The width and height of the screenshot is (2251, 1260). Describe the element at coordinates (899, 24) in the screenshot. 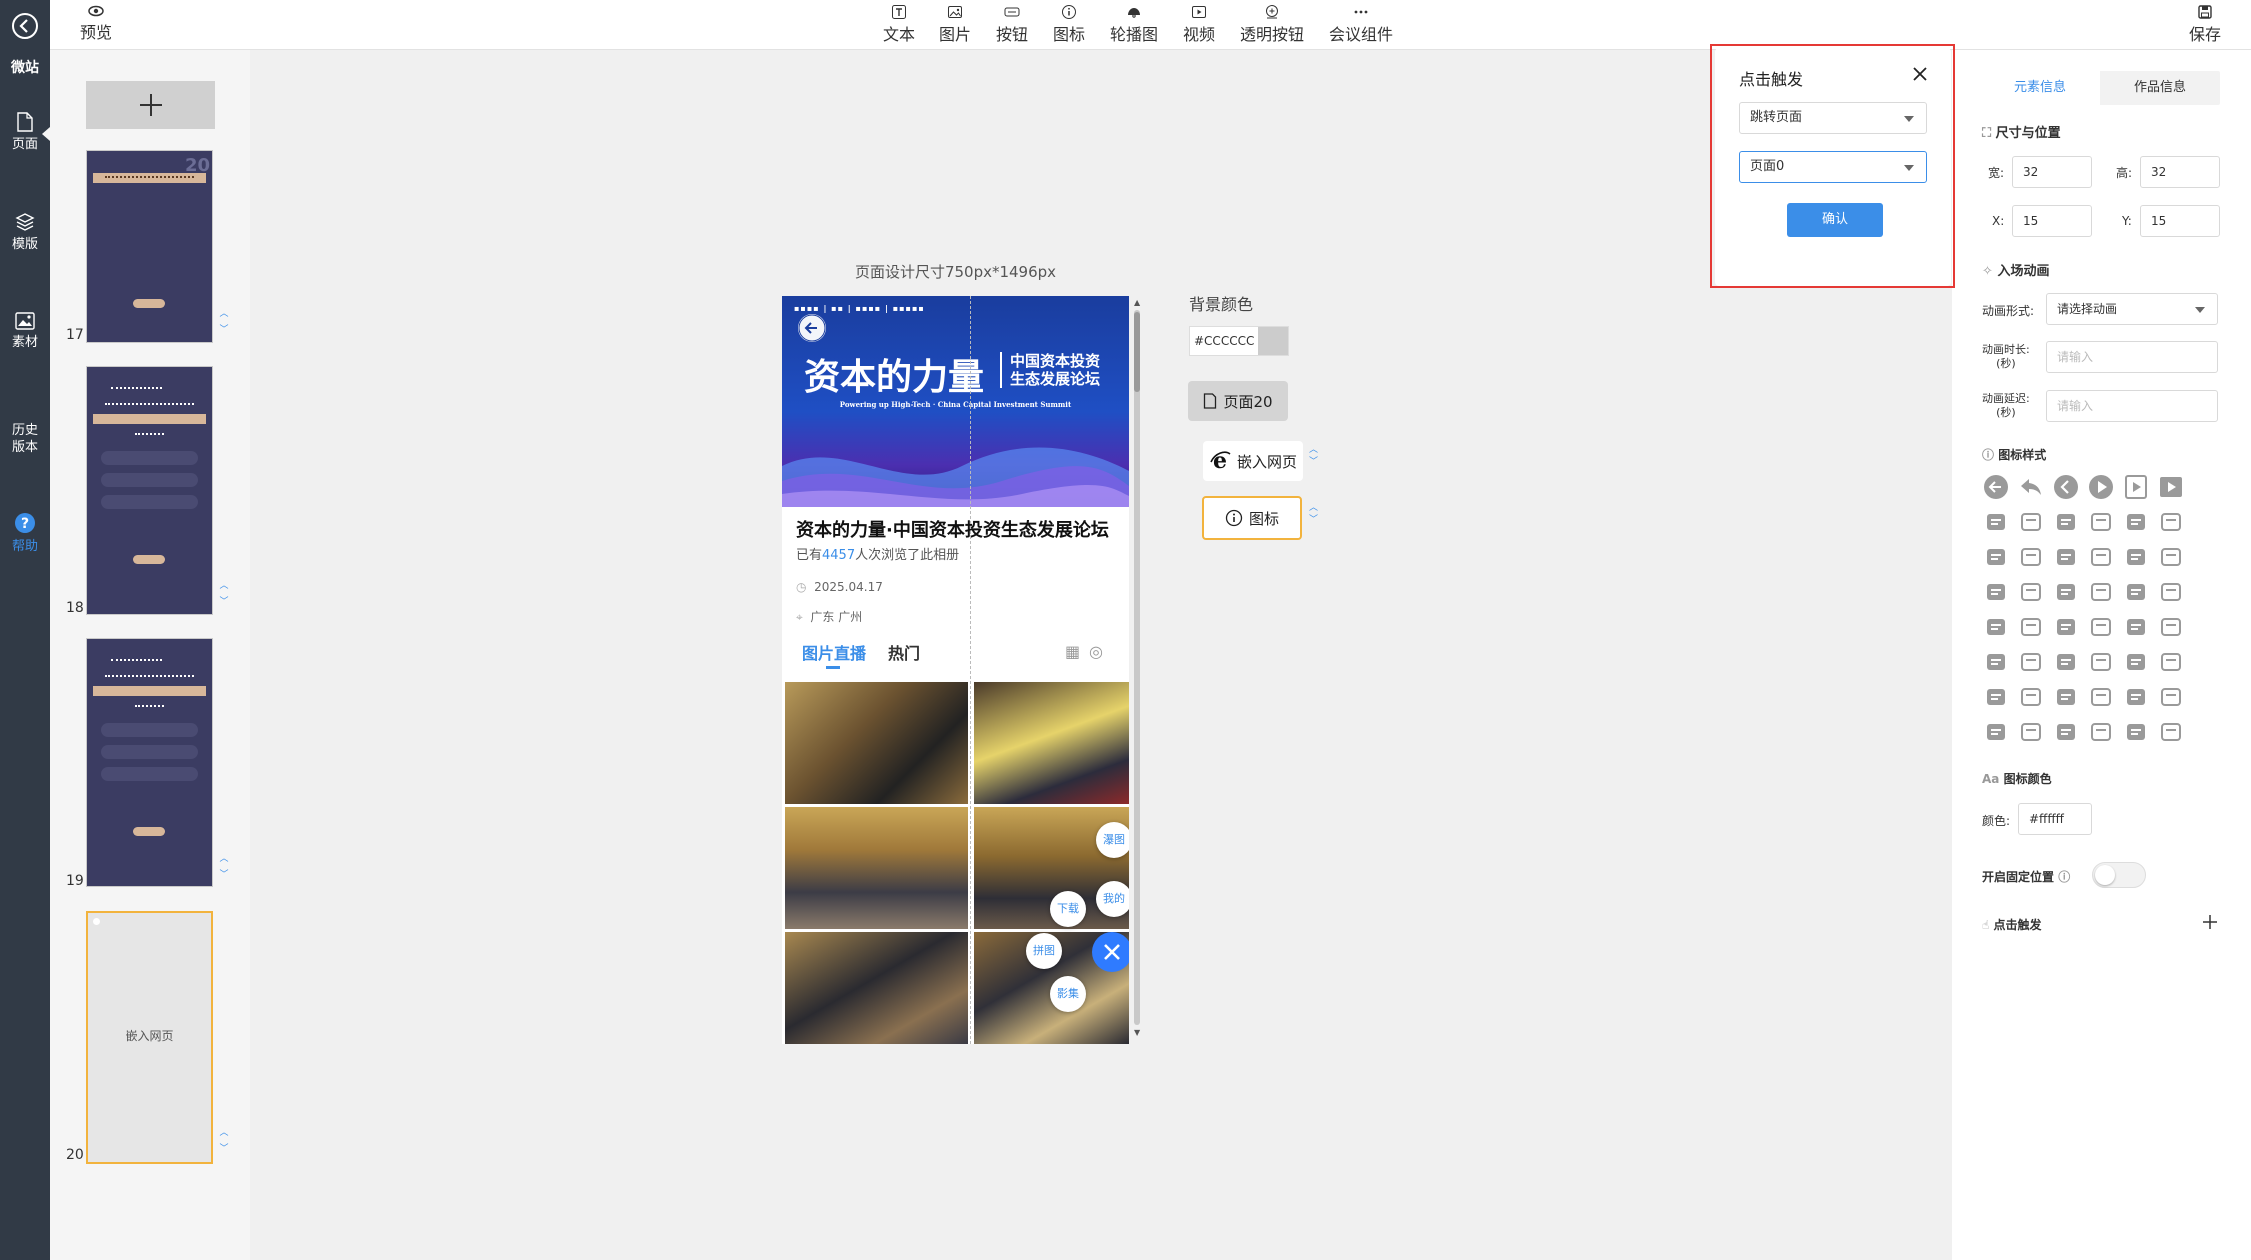

I see `tool-text-button: 文本` at that location.